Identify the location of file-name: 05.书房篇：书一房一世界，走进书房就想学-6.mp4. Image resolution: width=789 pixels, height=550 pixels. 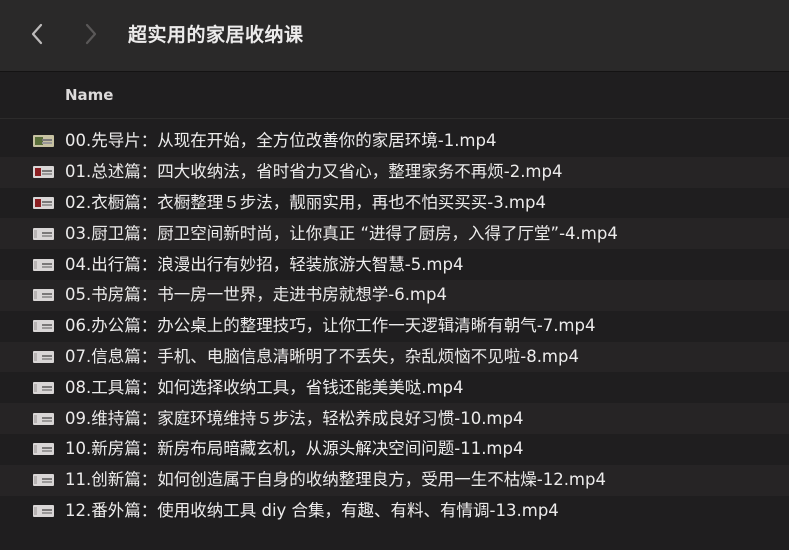
(256, 295).